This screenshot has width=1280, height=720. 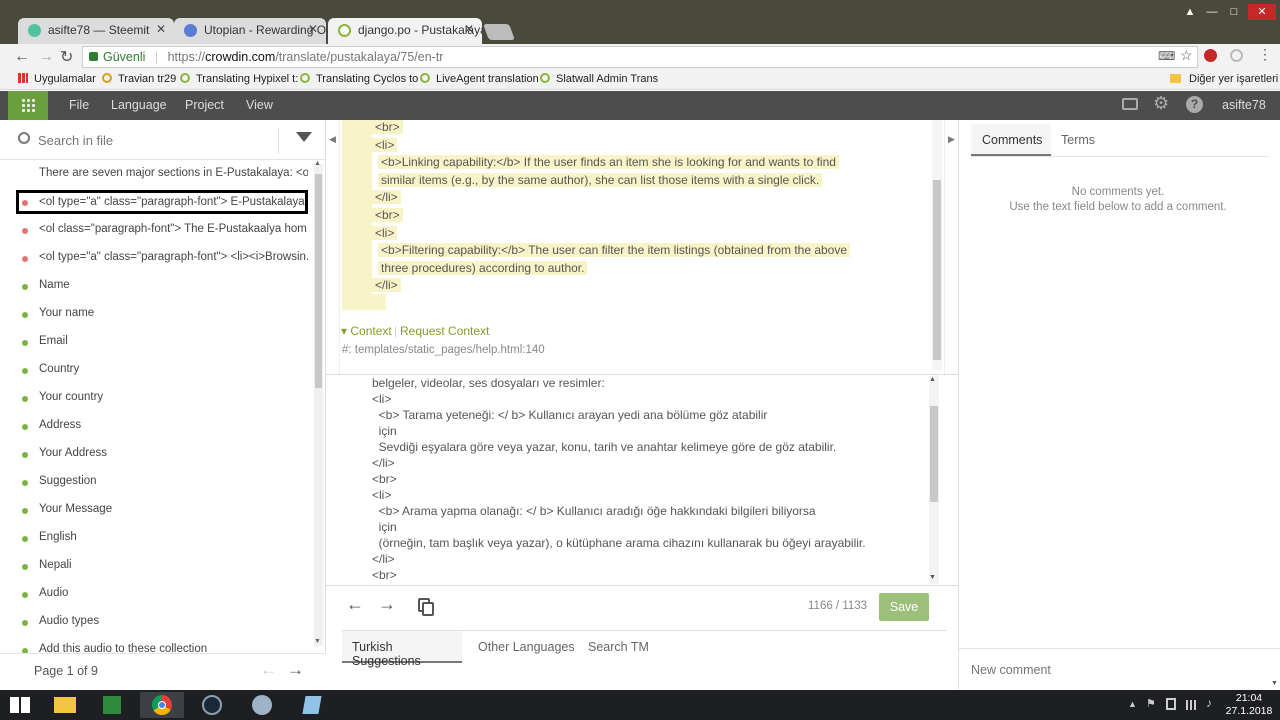 I want to click on string-list-item: English, so click(x=162, y=538).